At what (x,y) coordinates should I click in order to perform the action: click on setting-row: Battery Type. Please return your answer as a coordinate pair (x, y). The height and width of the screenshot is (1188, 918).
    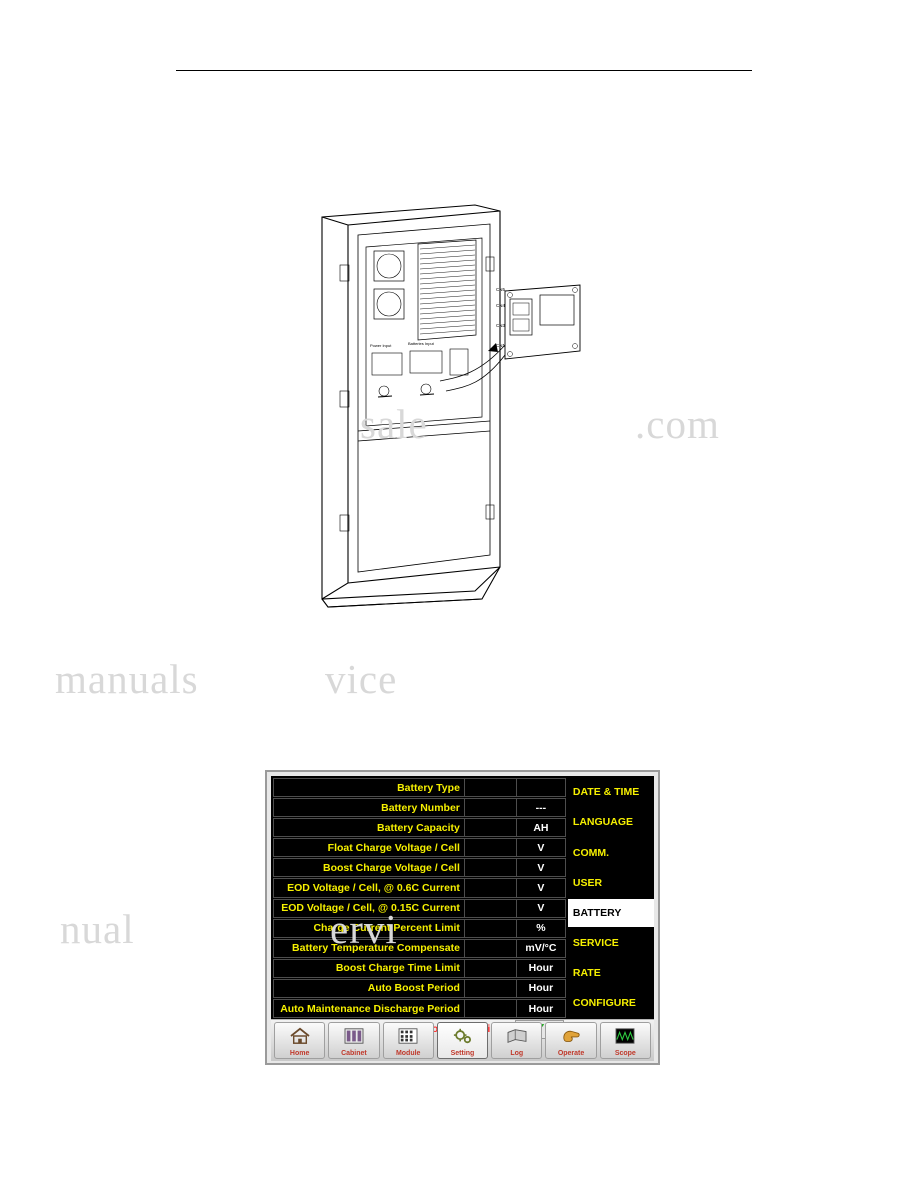
    Looking at the image, I should click on (419, 788).